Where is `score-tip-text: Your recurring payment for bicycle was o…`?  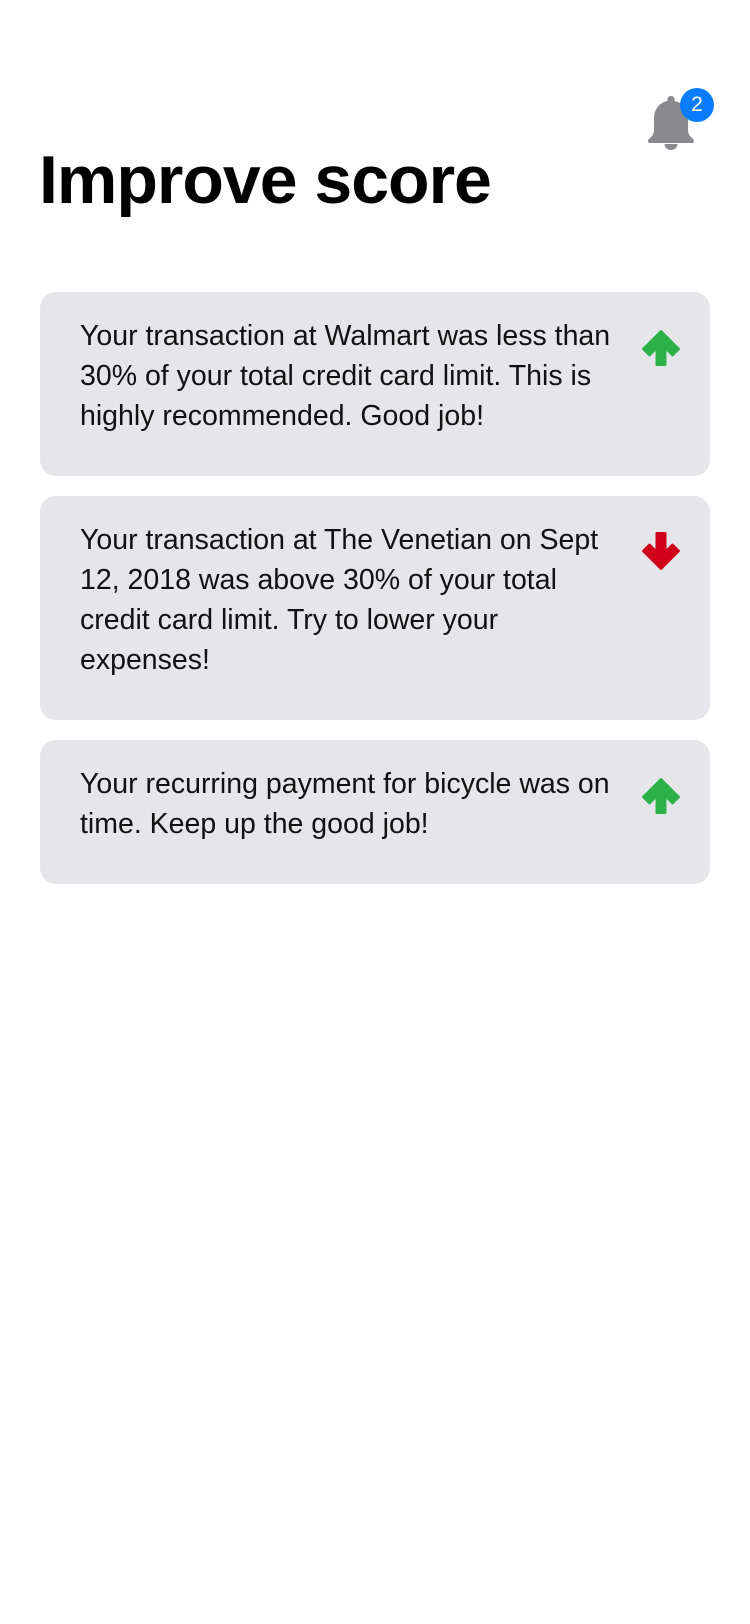
score-tip-text: Your recurring payment for bicycle was o… is located at coordinates (345, 804).